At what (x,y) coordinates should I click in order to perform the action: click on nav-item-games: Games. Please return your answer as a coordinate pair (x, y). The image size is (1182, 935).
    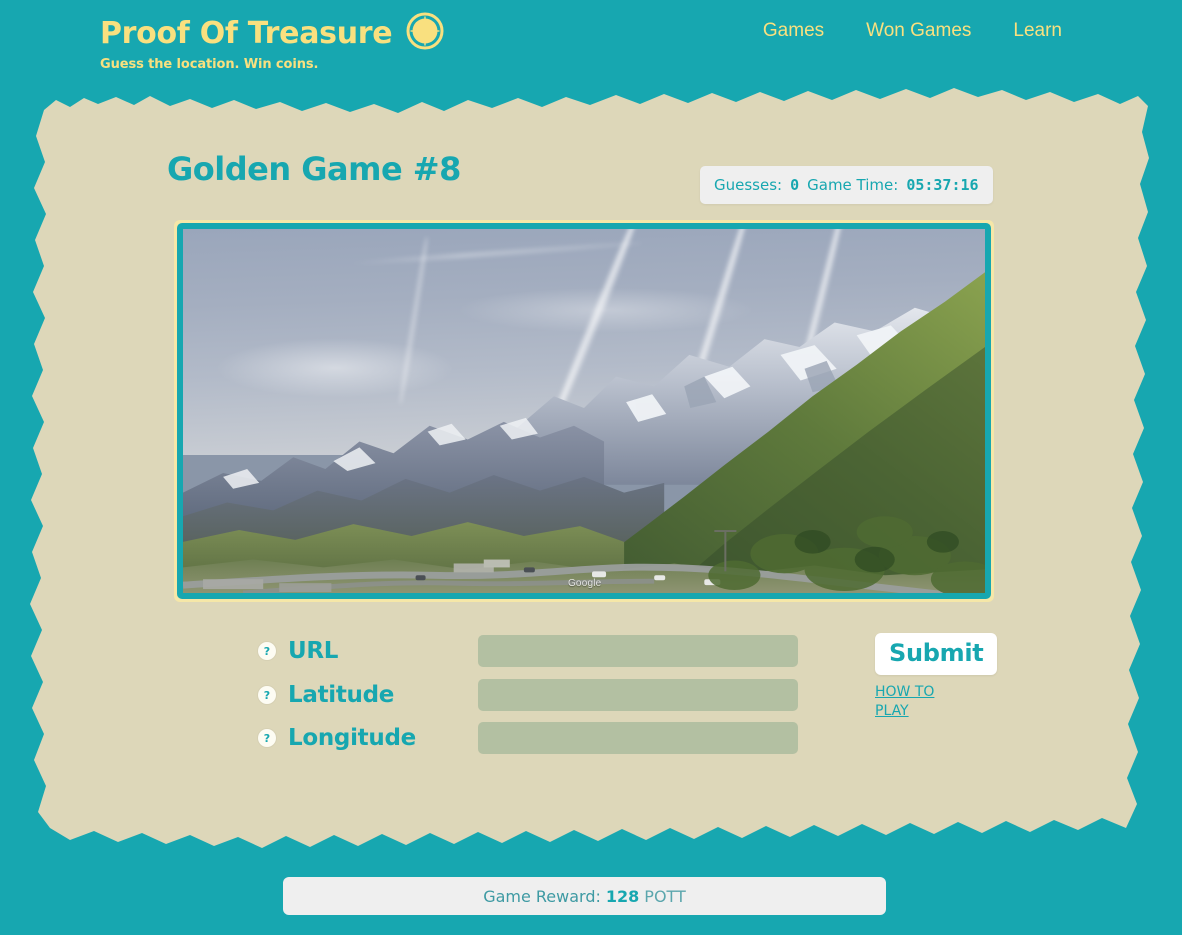
    Looking at the image, I should click on (793, 31).